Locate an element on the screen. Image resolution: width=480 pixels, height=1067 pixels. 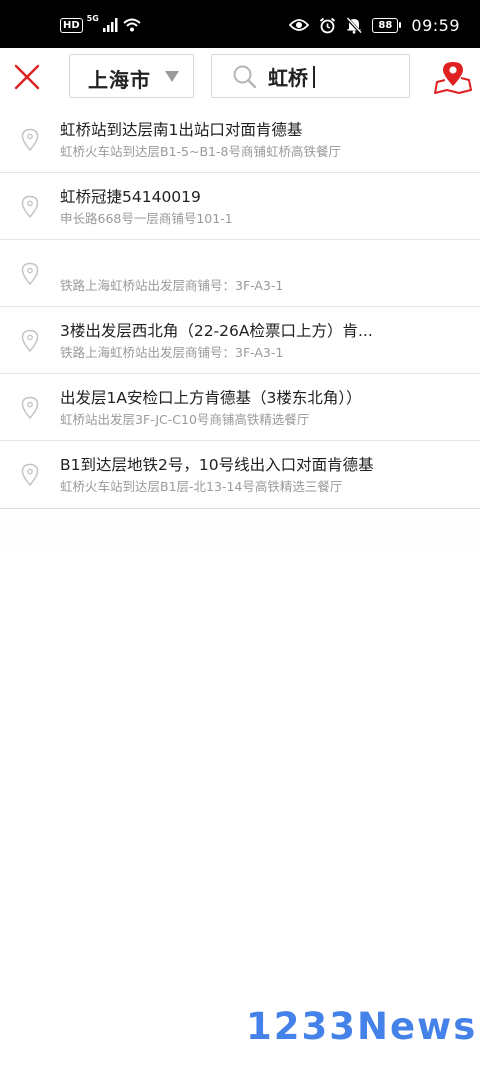
result-subtitle: 虹桥火车站到达层B1层-北13-14号高铁精选三餐厅 is located at coordinates (201, 486).